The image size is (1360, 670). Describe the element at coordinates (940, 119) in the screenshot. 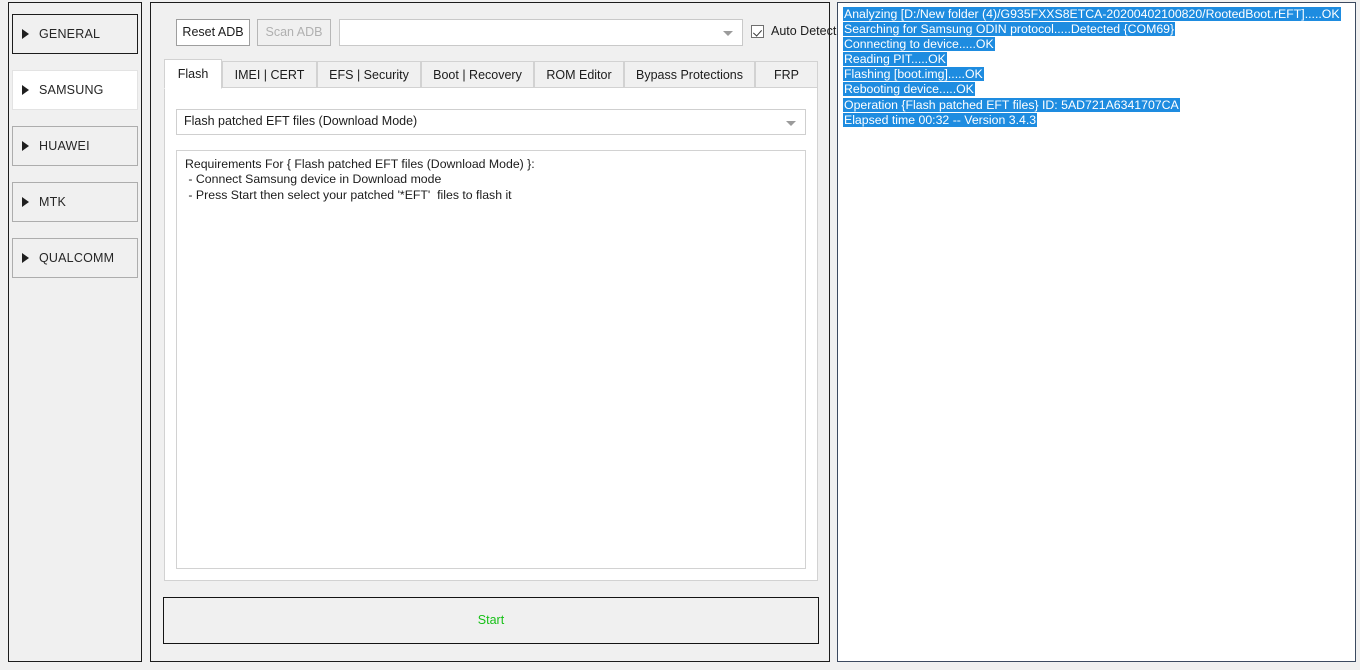

I see `log-line-text: Elapsed time 00:32 -- Version 3.4.3` at that location.